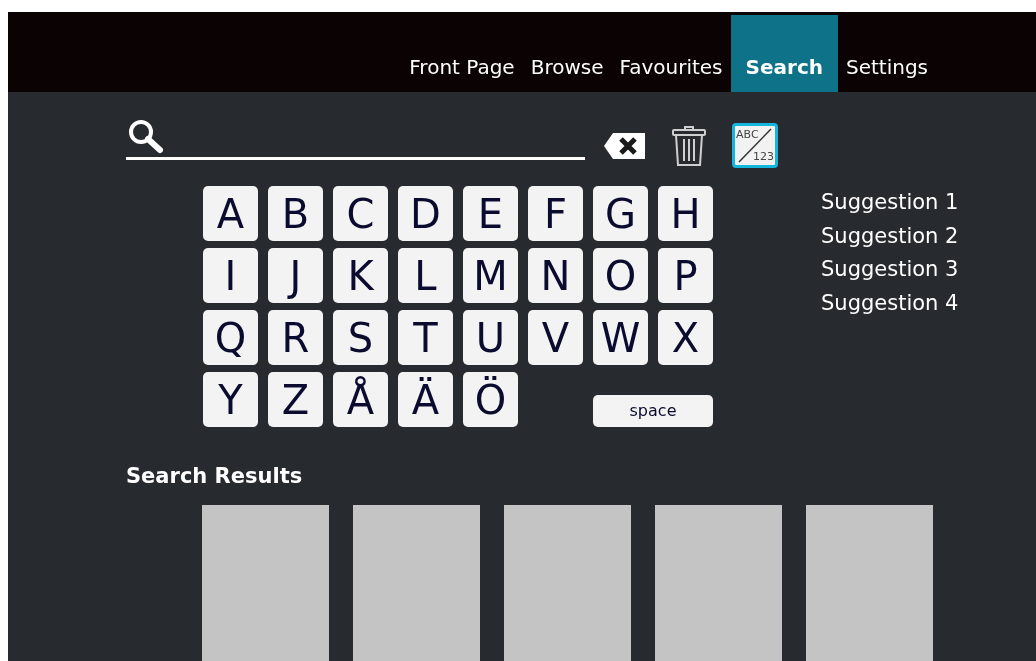 This screenshot has width=1036, height=661. Describe the element at coordinates (360, 275) in the screenshot. I see `letter-key: K` at that location.